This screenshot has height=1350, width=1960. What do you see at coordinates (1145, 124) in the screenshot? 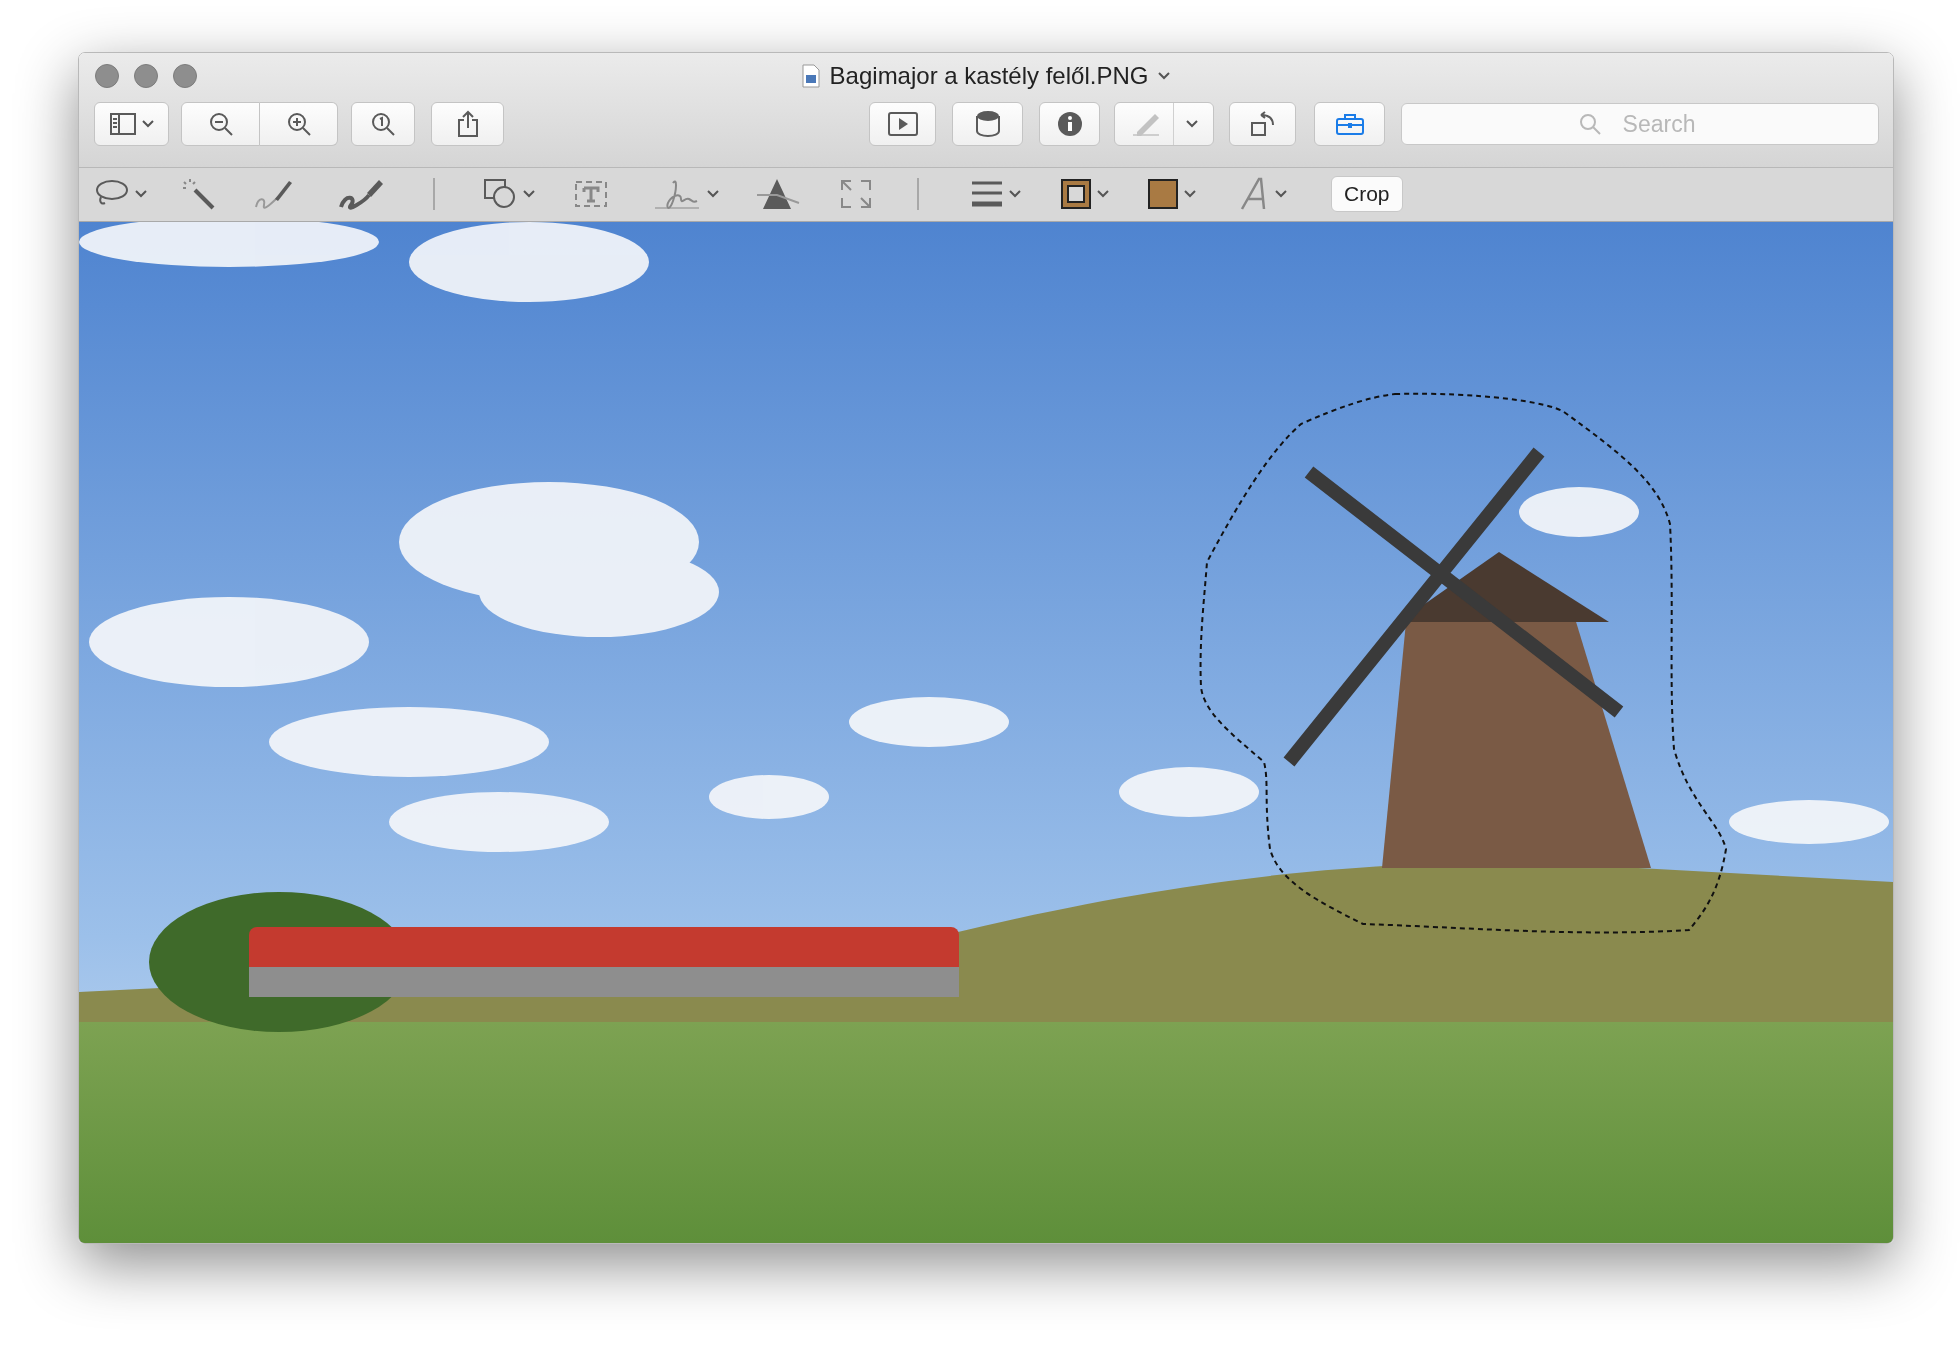
I see `pen-icon` at bounding box center [1145, 124].